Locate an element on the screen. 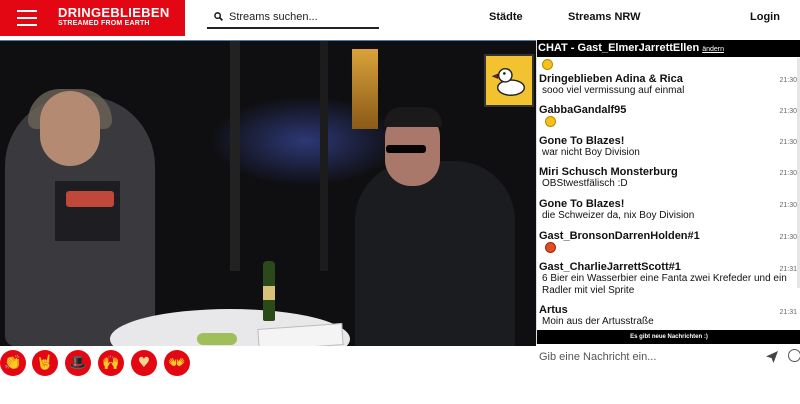 This screenshot has height=404, width=800. search-input is located at coordinates (303, 17).